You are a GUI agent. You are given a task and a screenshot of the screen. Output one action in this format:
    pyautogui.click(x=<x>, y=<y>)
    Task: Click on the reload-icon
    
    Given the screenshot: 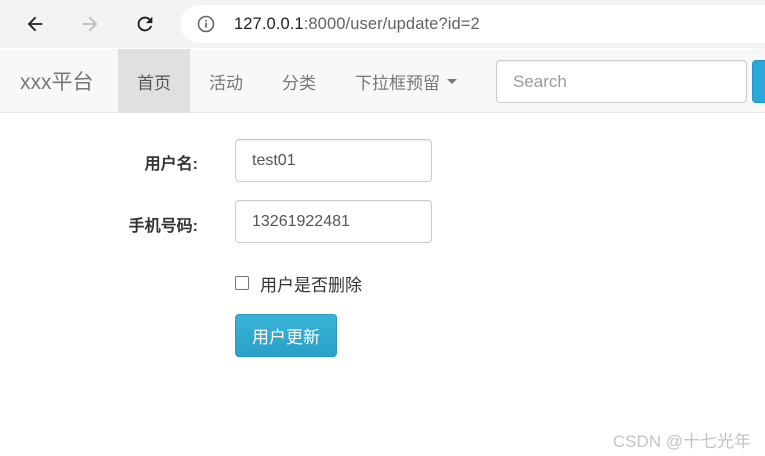 What is the action you would take?
    pyautogui.click(x=145, y=24)
    